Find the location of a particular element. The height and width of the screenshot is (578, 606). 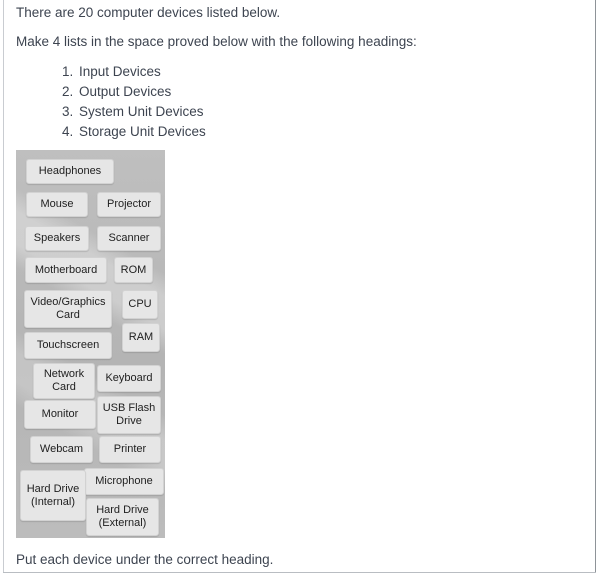

device-tile: Motherboard is located at coordinates (66, 270).